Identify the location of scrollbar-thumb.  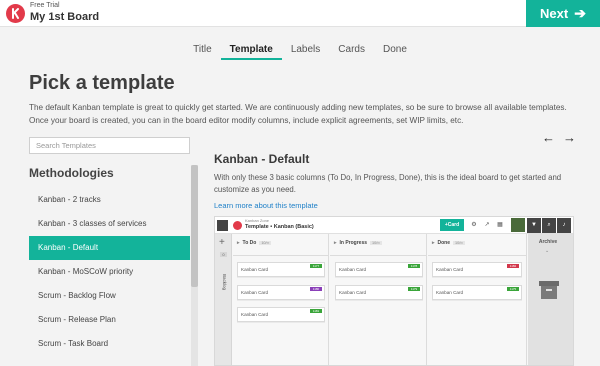
(194, 226).